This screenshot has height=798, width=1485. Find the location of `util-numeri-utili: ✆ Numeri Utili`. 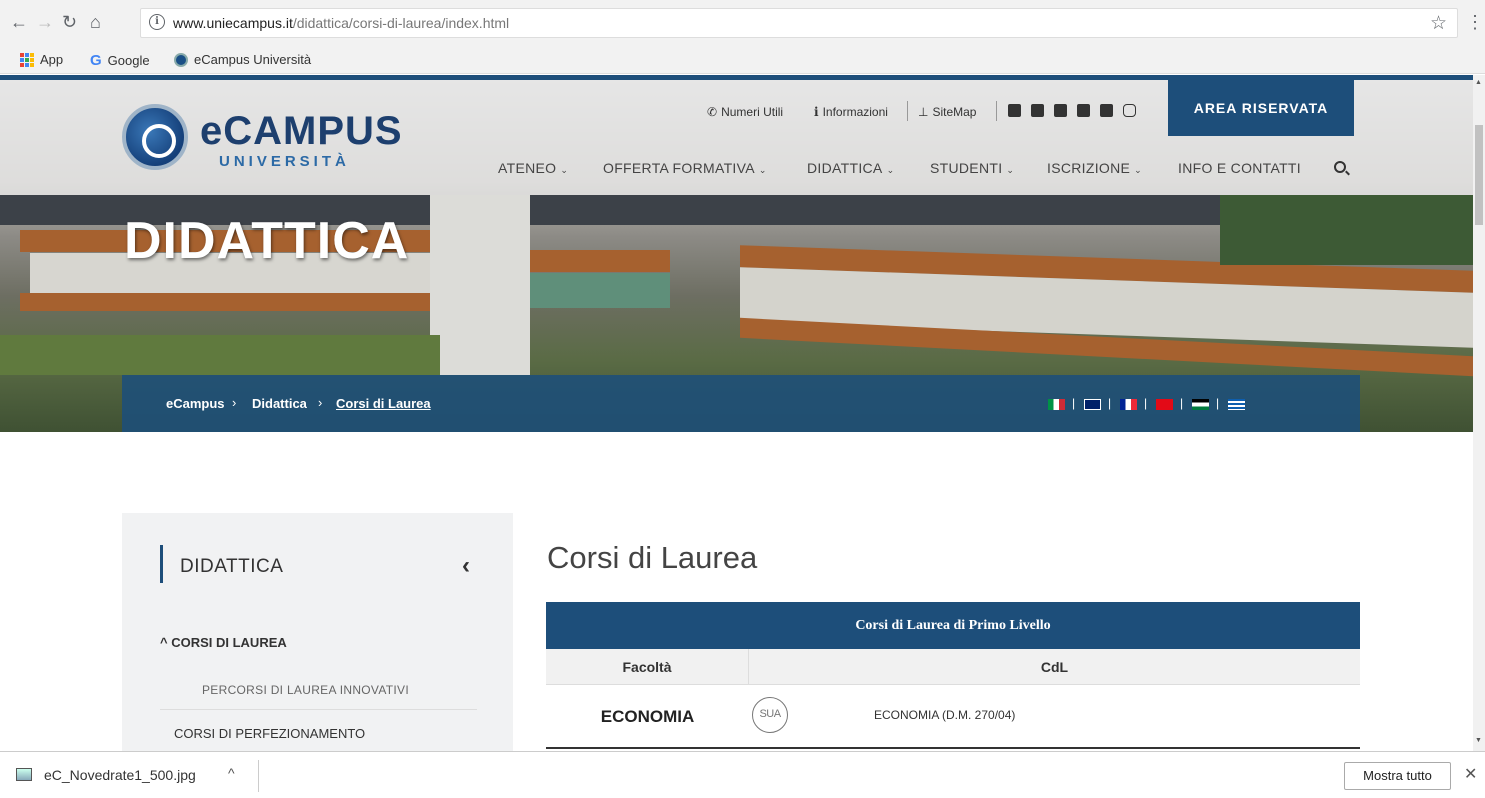

util-numeri-utili: ✆ Numeri Utili is located at coordinates (745, 112).